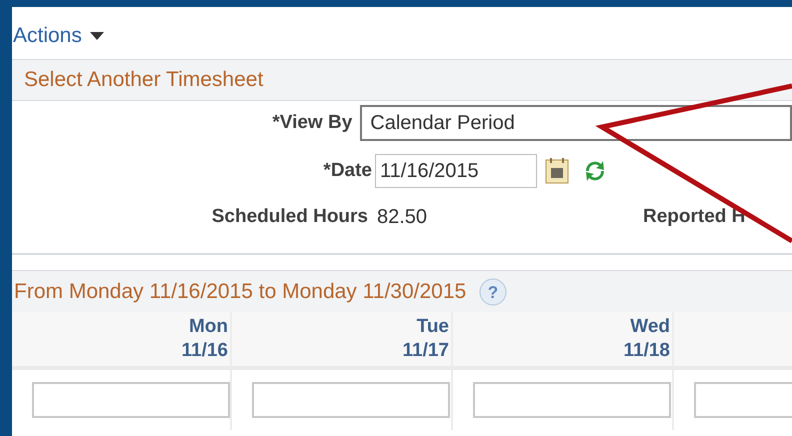 This screenshot has width=792, height=436. Describe the element at coordinates (650, 327) in the screenshot. I see `column-header-day: Wed` at that location.